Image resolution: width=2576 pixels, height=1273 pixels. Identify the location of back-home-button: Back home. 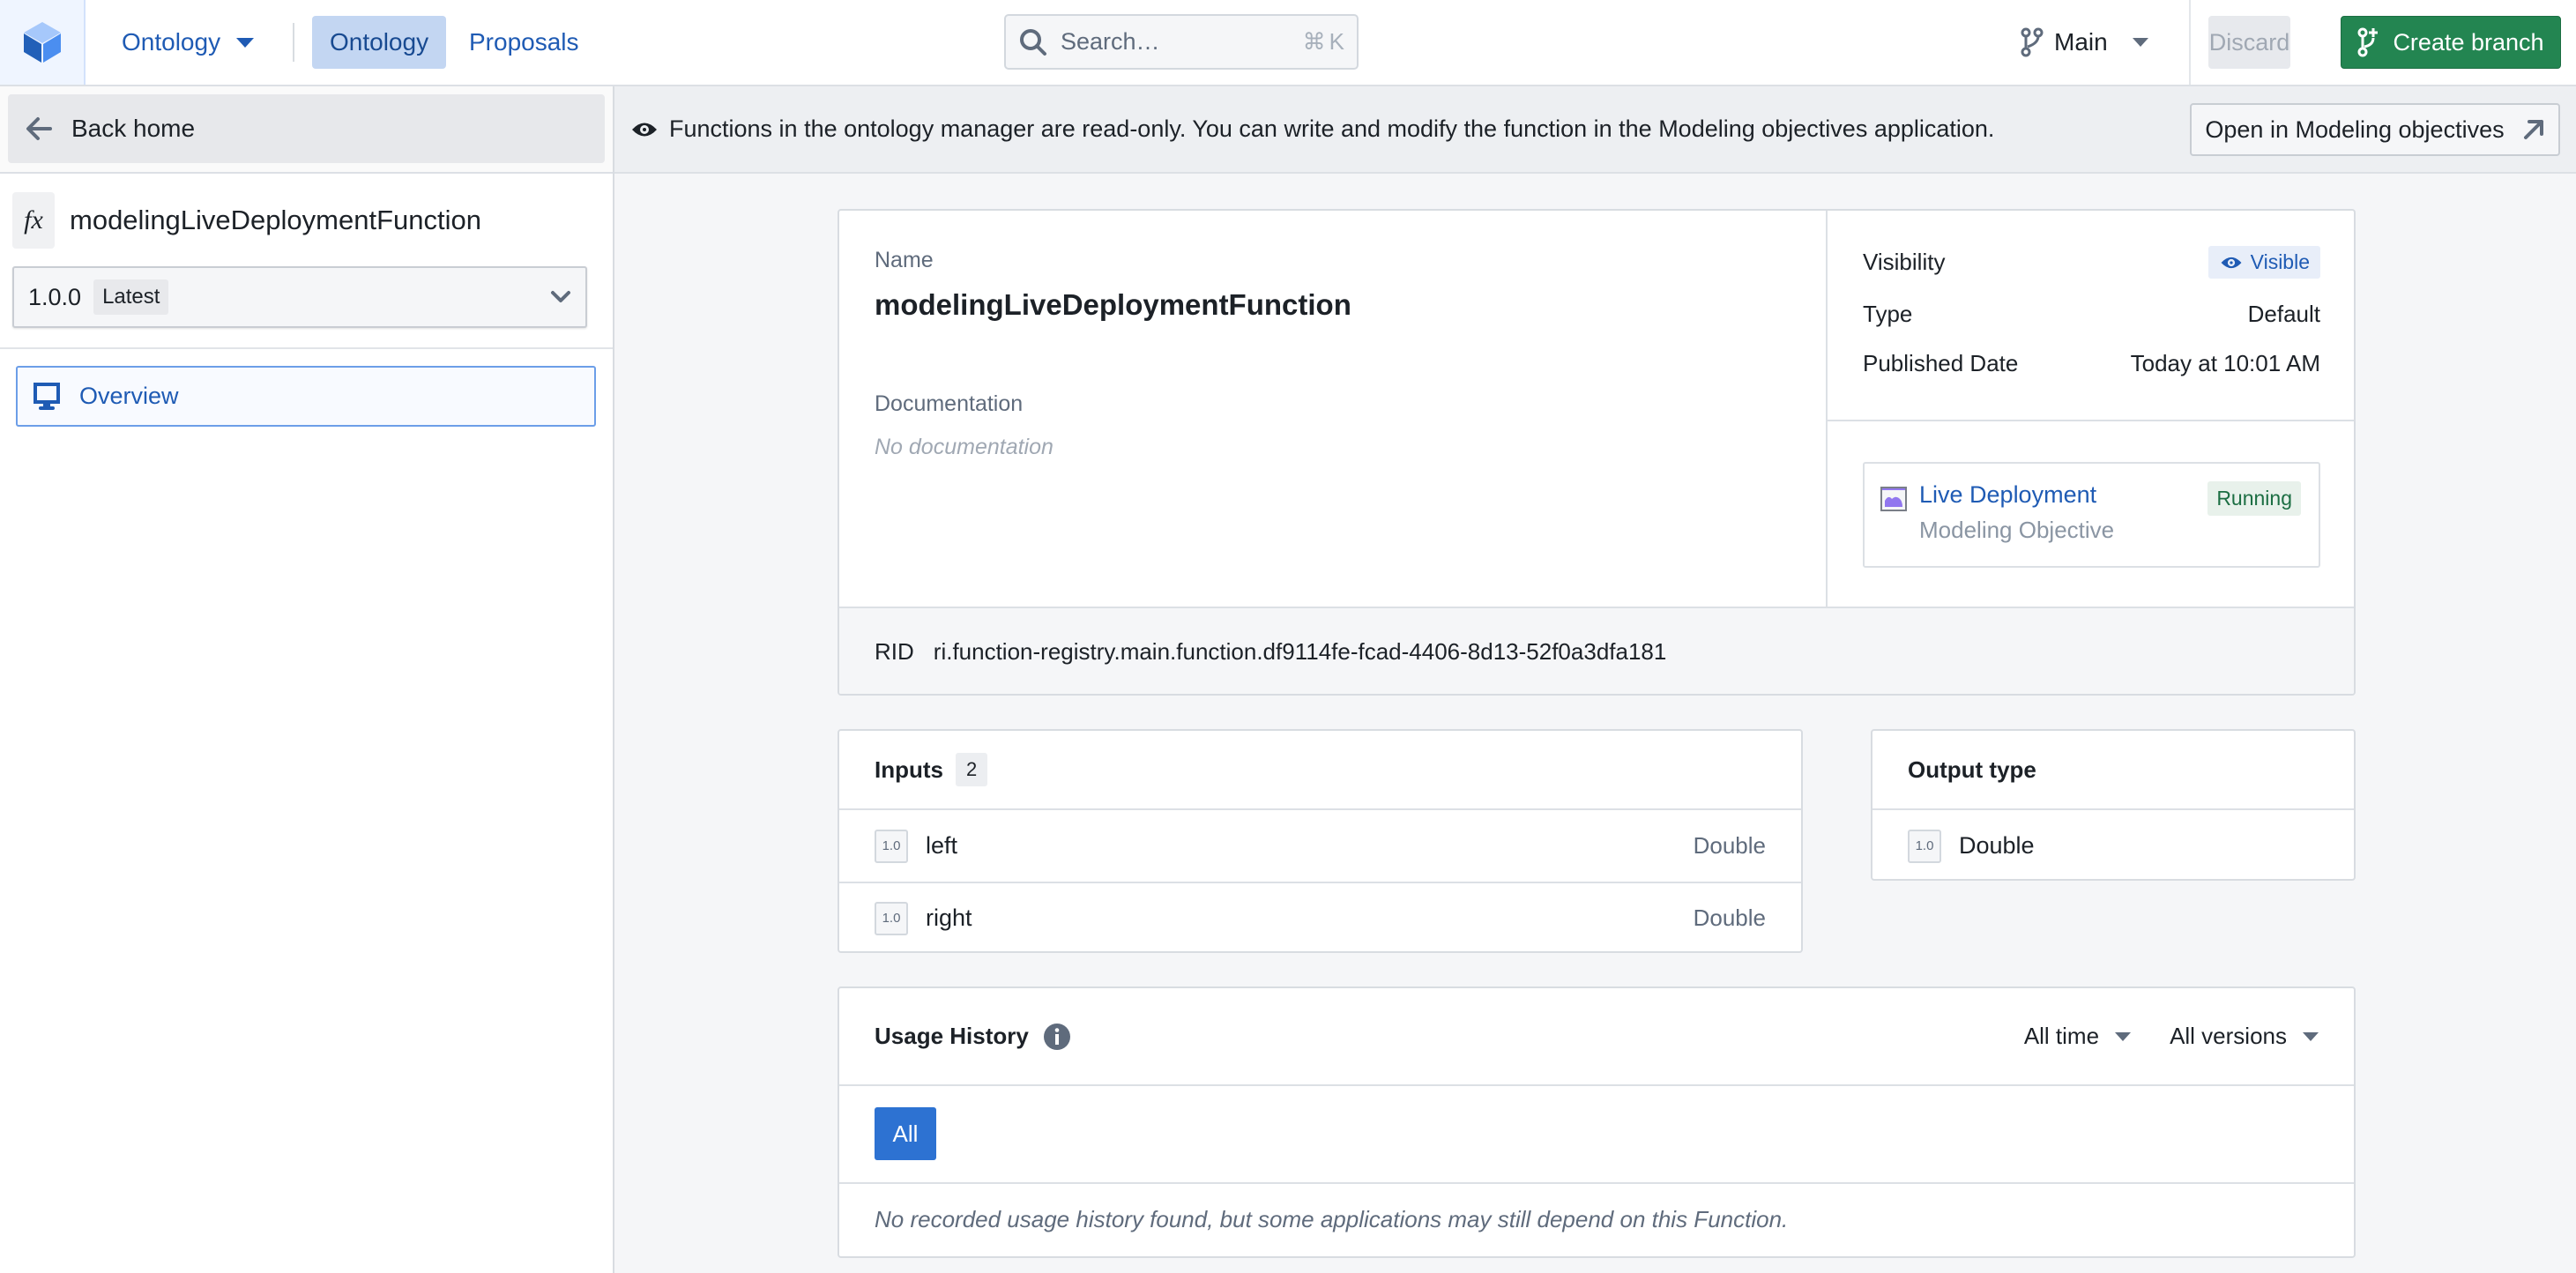
(307, 128).